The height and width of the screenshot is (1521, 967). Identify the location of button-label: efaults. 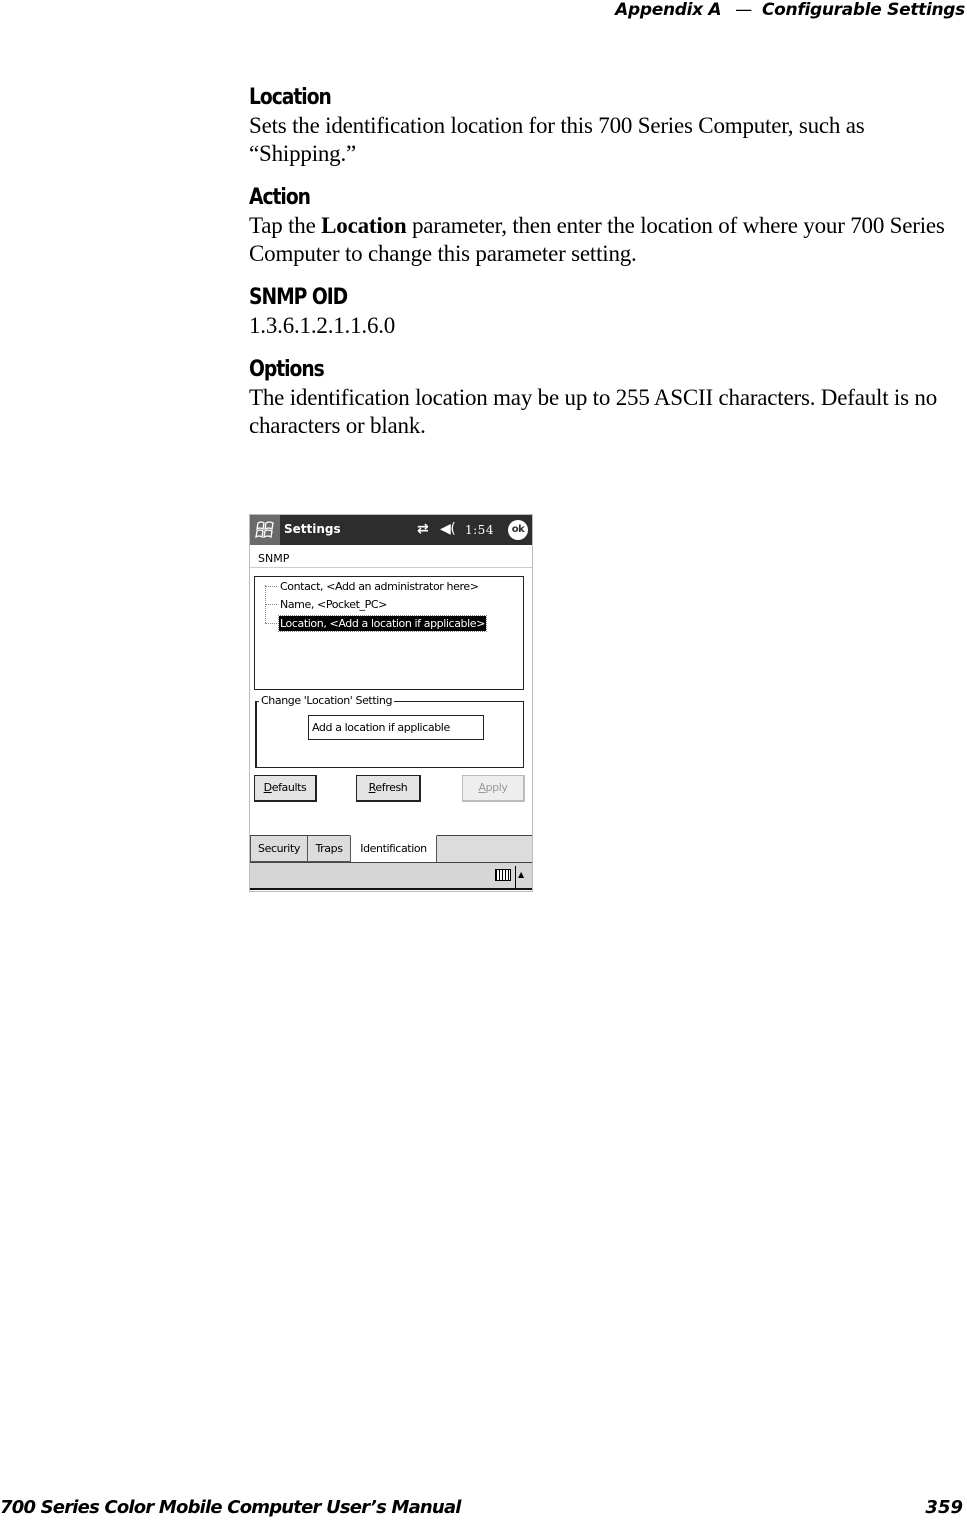
(289, 787).